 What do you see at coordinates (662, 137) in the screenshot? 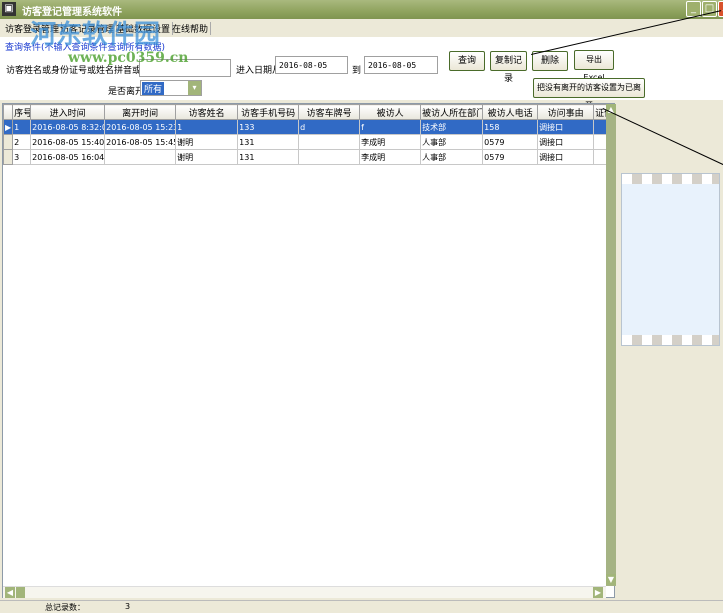
I see `annotation-line` at bounding box center [662, 137].